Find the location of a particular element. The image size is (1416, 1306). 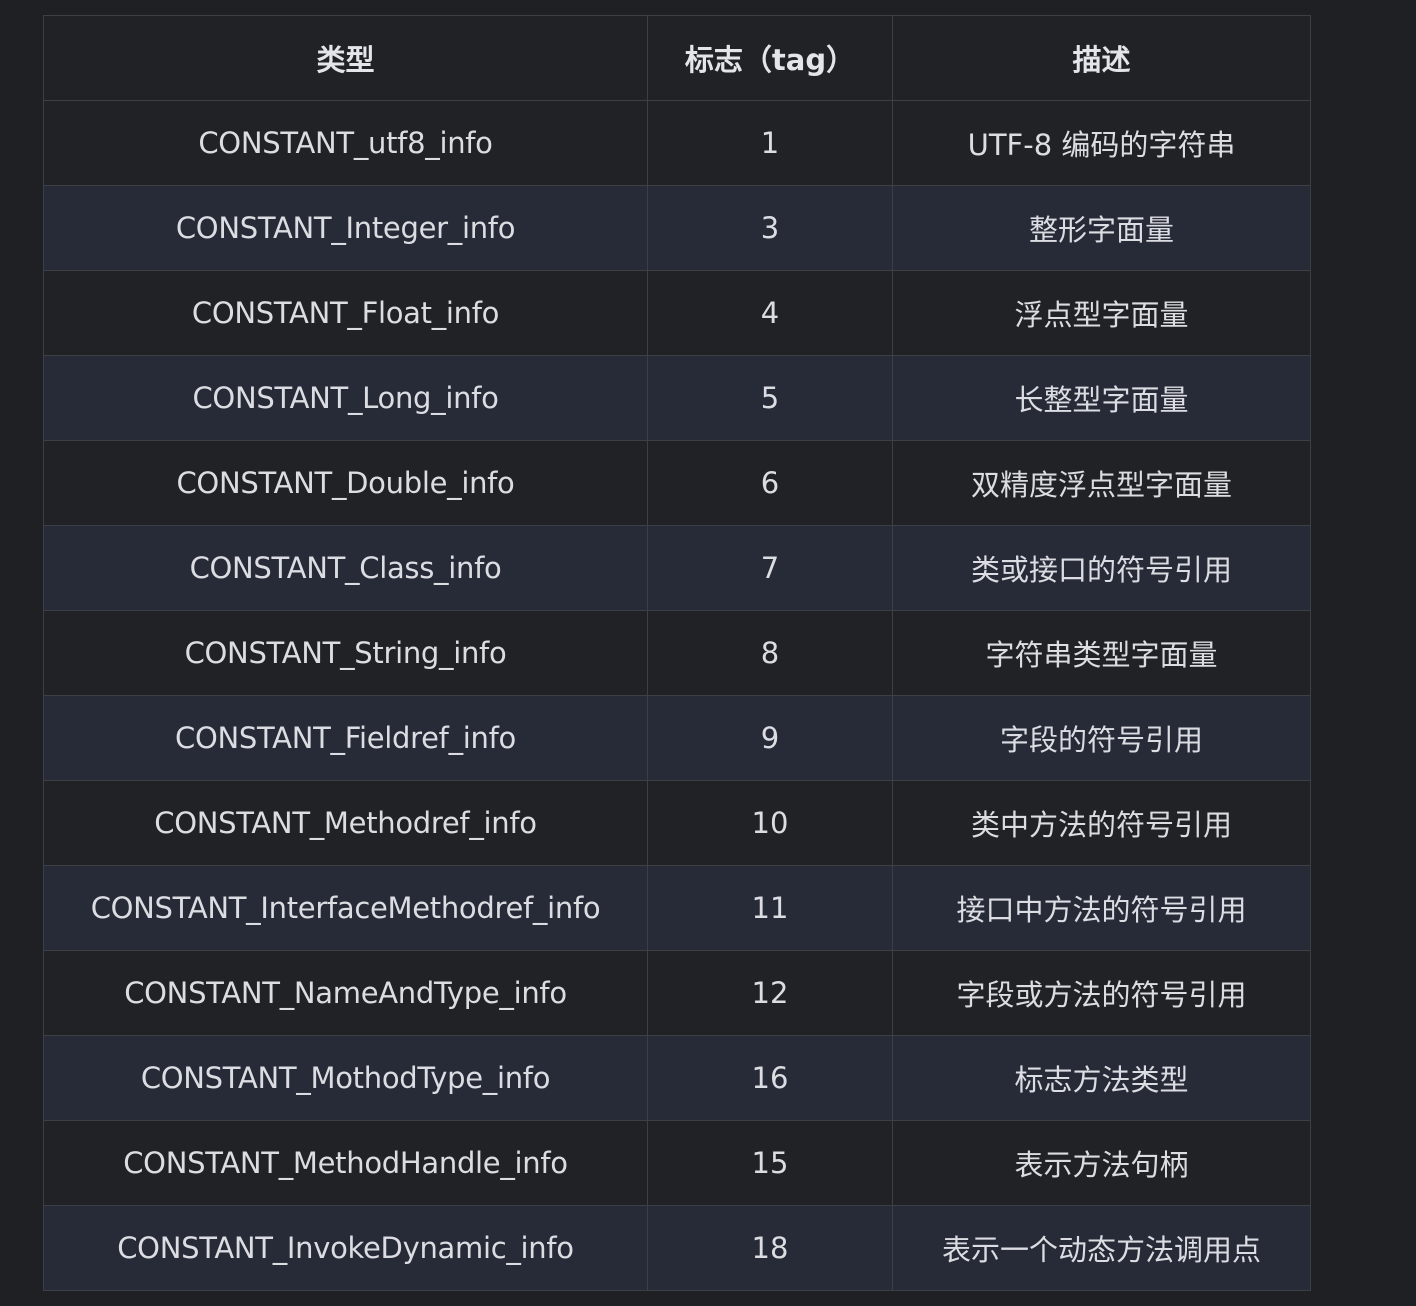

table-row: CONSTANT_Methodref_info 10 类中方法的符号引用 is located at coordinates (677, 823).